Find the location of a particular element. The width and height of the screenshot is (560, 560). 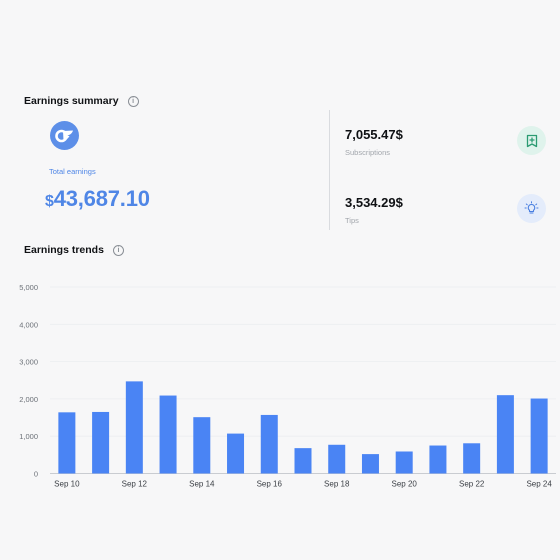

summary-divider is located at coordinates (329, 170).